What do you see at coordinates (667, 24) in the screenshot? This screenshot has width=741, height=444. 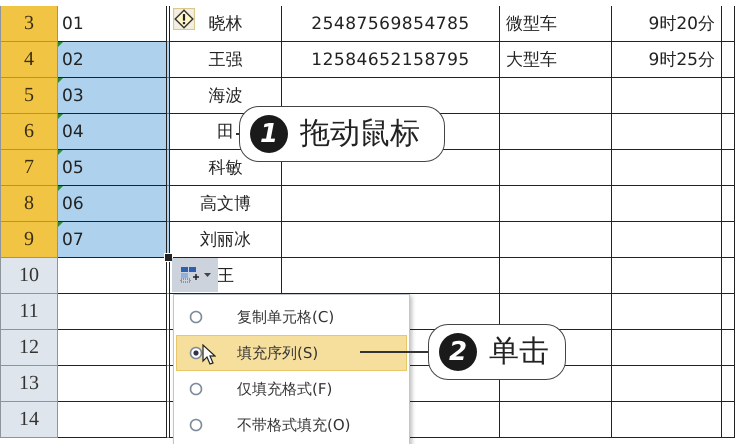 I see `table-cell: 9时20分` at bounding box center [667, 24].